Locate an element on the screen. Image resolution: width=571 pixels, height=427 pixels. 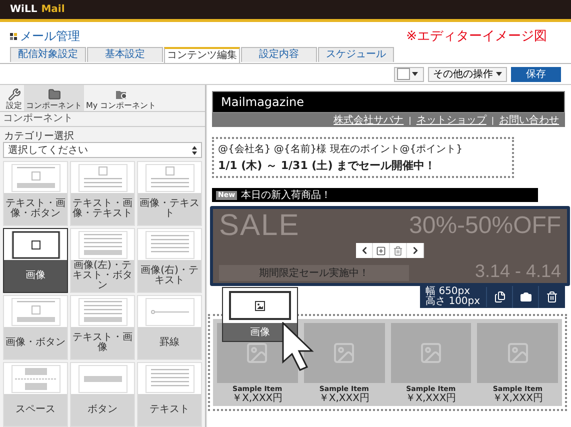
component-tile: スペース is located at coordinates (35, 394).